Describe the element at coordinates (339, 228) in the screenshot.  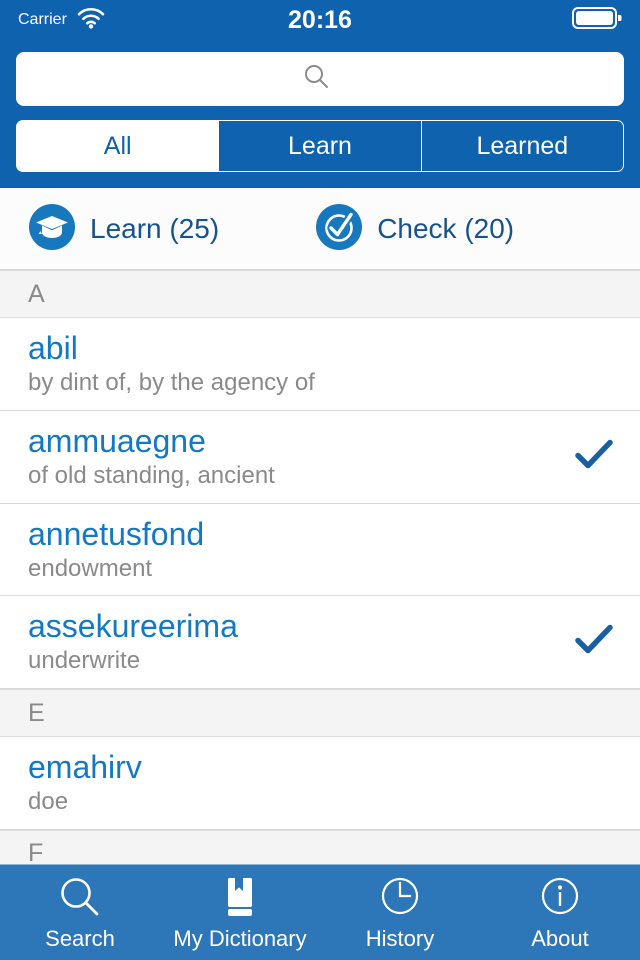
I see `check-circle-icon` at that location.